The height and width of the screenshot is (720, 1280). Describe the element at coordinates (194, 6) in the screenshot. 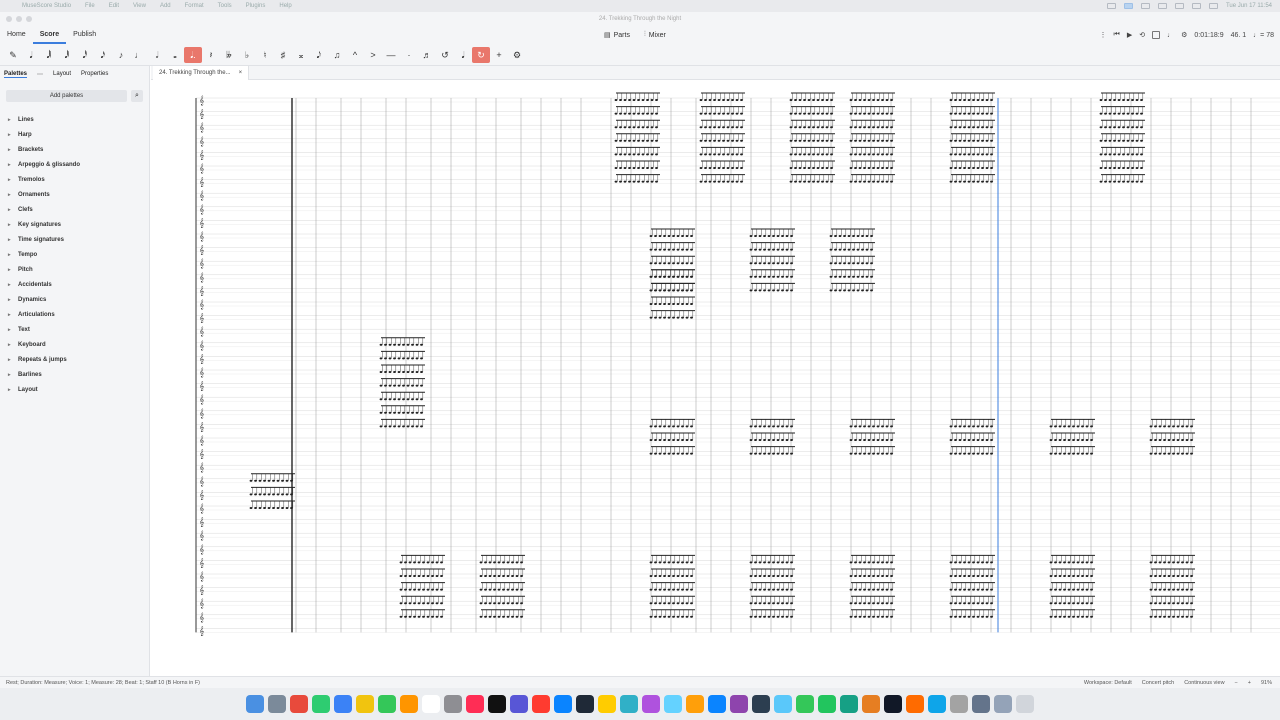

I see `menu-format: Format` at that location.